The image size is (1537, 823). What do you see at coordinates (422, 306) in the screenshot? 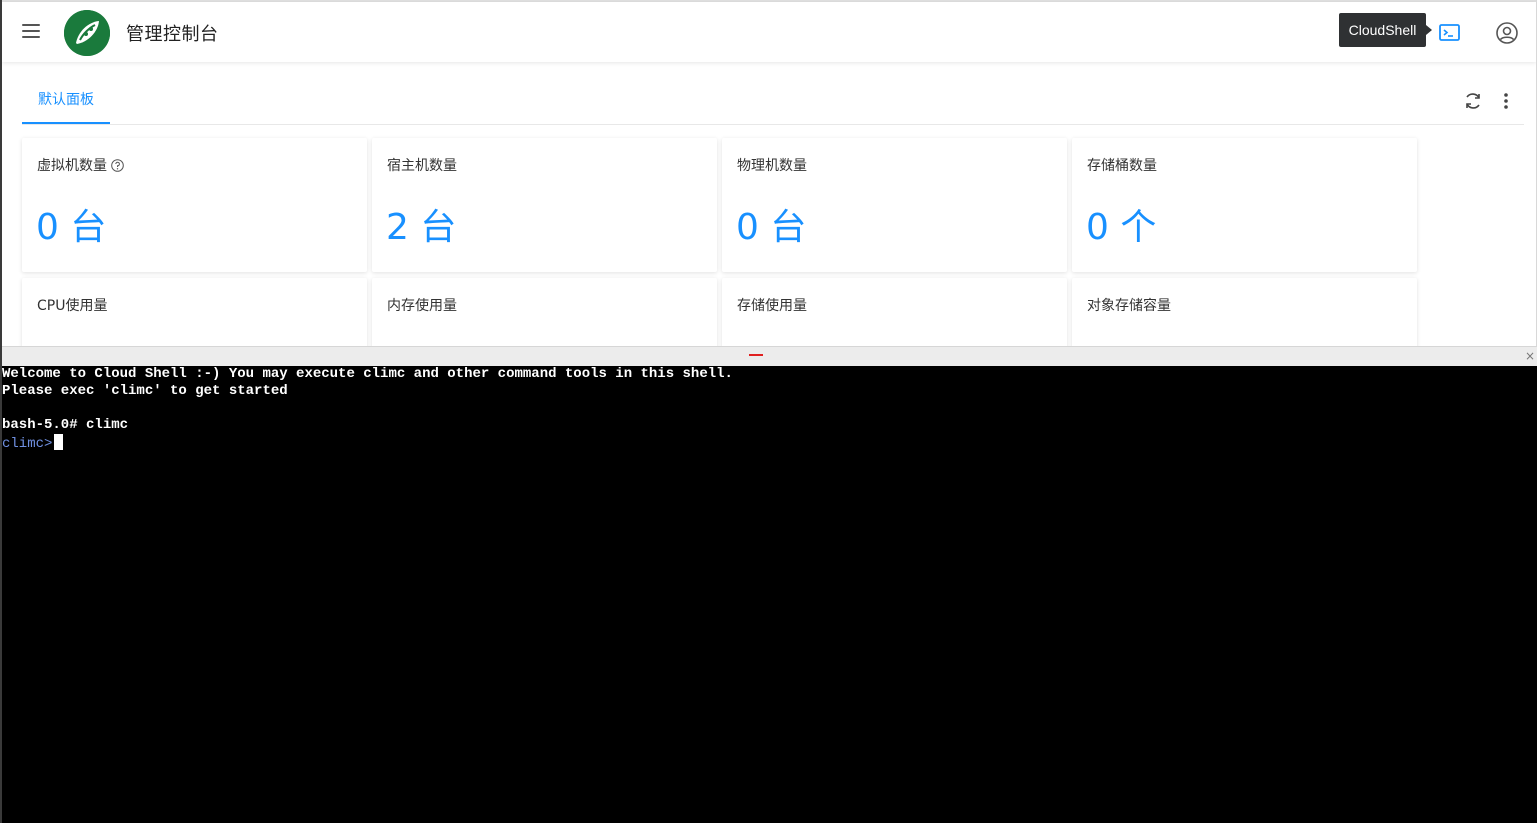
I see `card-title: 内存使用量` at bounding box center [422, 306].